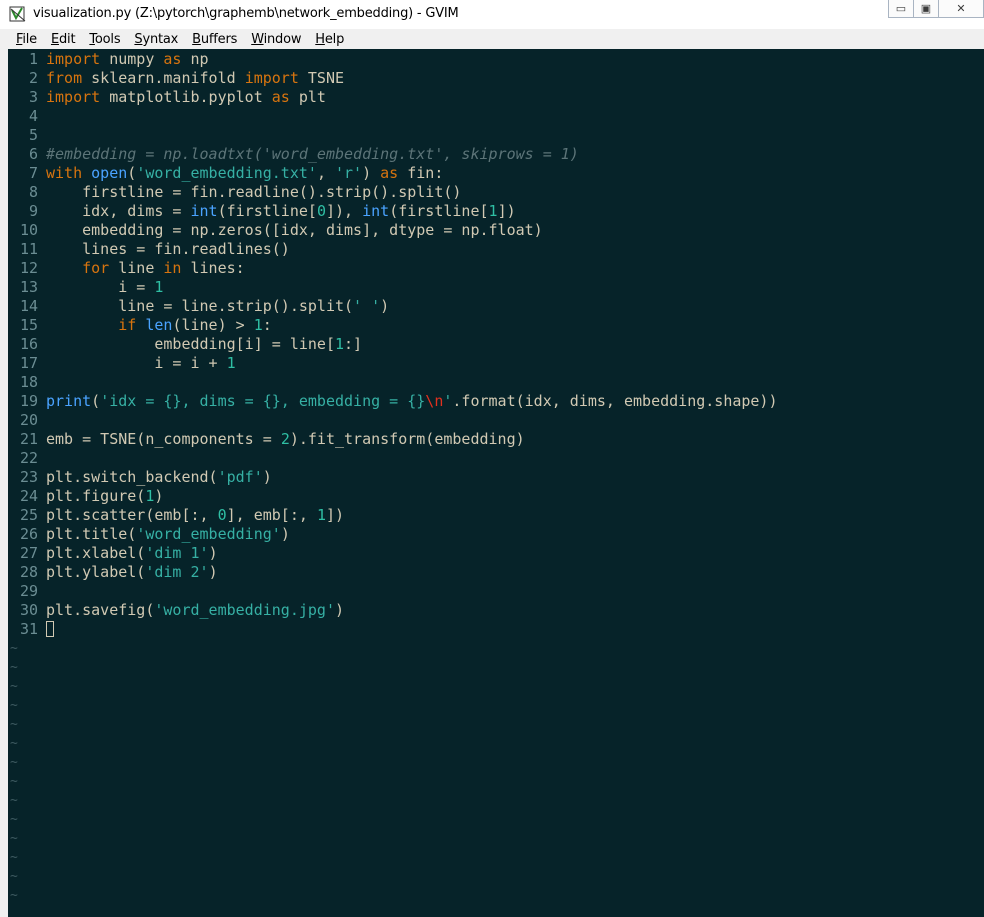  I want to click on minimize-icon: ▭, so click(901, 9).